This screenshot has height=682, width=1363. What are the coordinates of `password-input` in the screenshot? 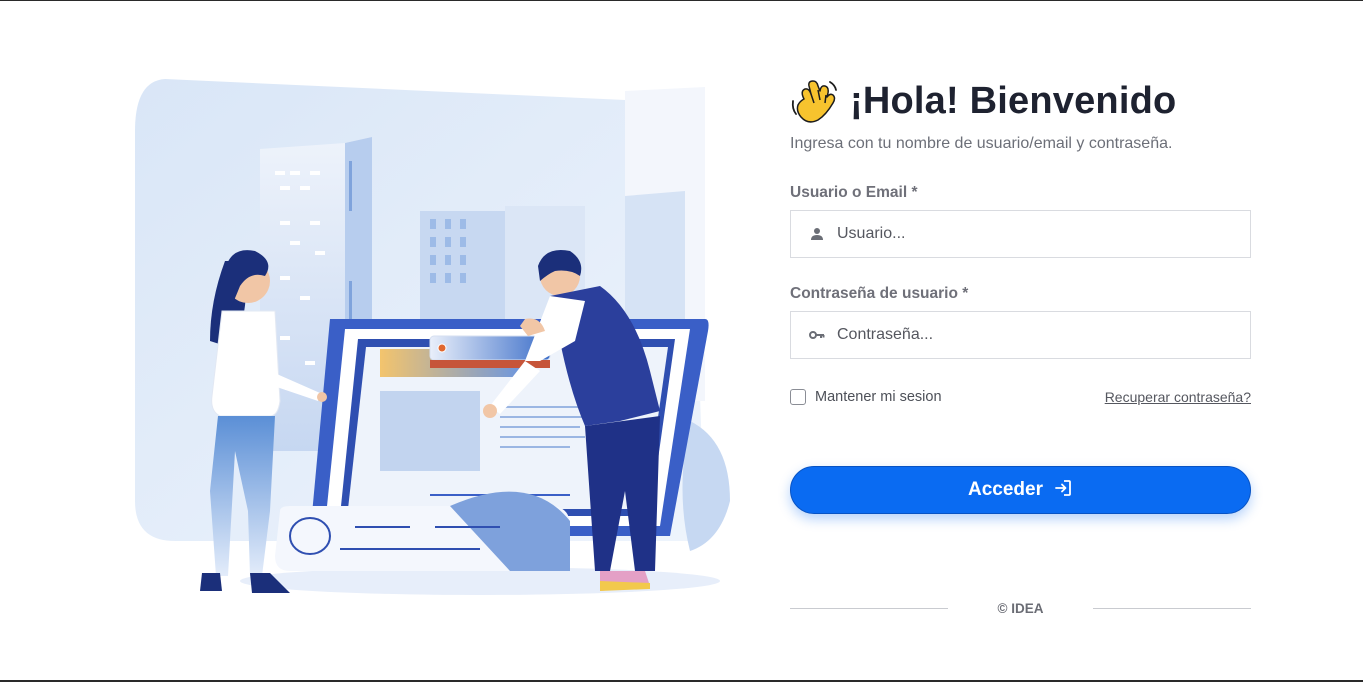 It's located at (1027, 335).